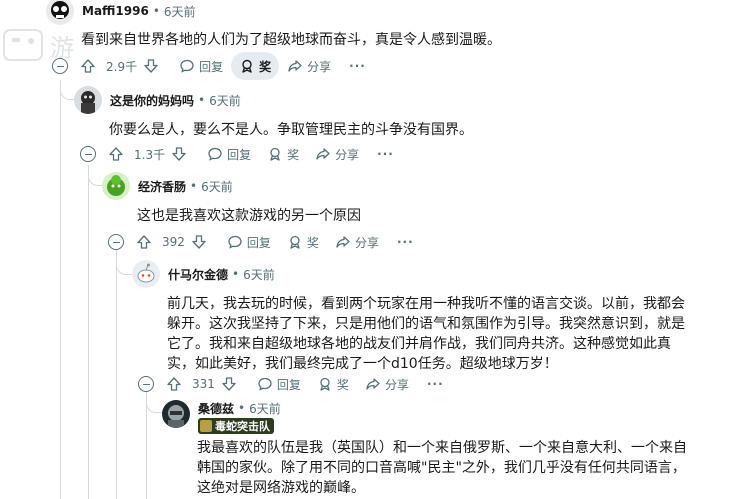 The width and height of the screenshot is (750, 499). Describe the element at coordinates (291, 130) in the screenshot. I see `comment-body: 你要么是人，要么不是人。争取管理民主的斗争没有国界。` at that location.